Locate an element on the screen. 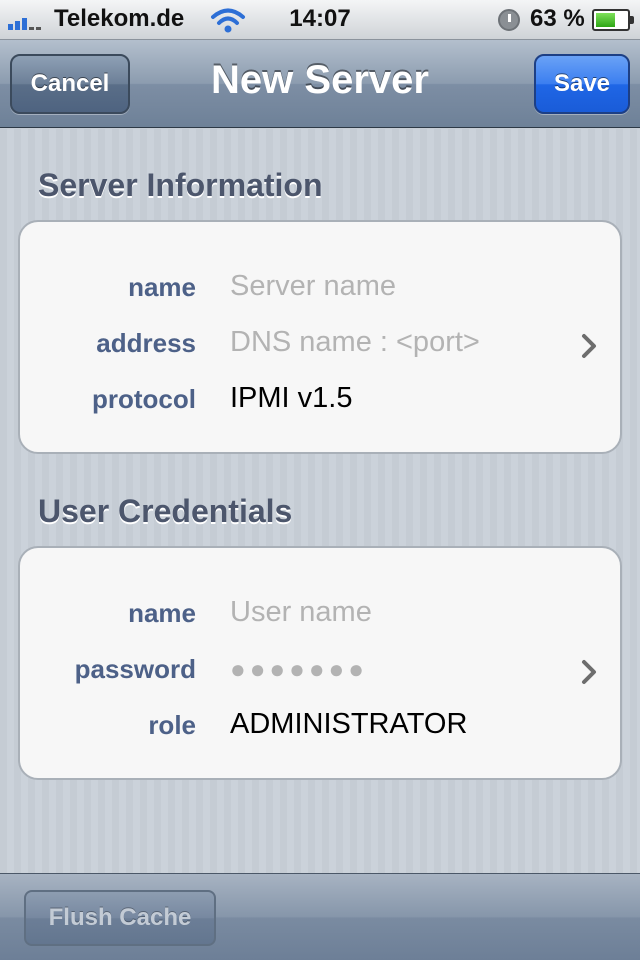 This screenshot has height=960, width=640. role-label: role is located at coordinates (172, 725).